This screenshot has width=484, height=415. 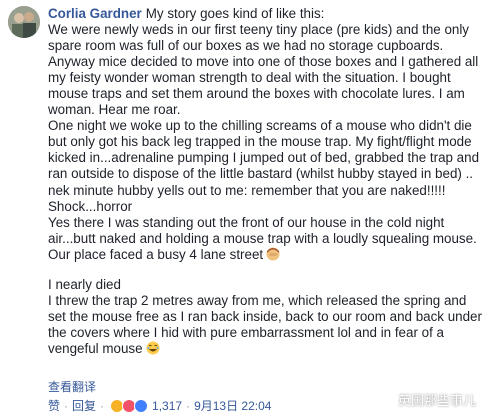 I want to click on comment-line: I nearly died, so click(x=84, y=284).